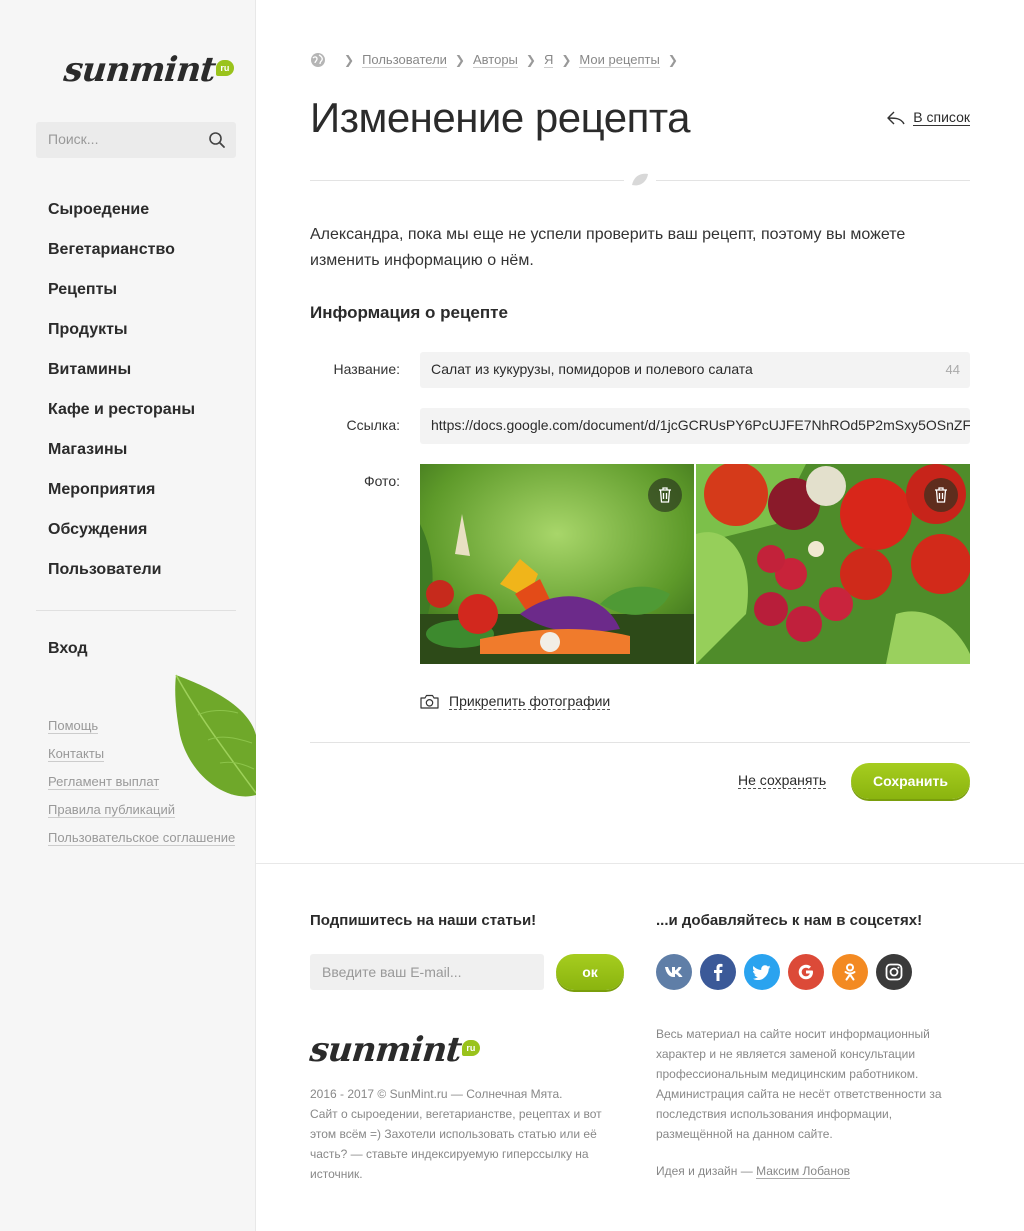  Describe the element at coordinates (619, 60) in the screenshot. I see `breadcrumb-my-recipes: Мои рецепты` at that location.